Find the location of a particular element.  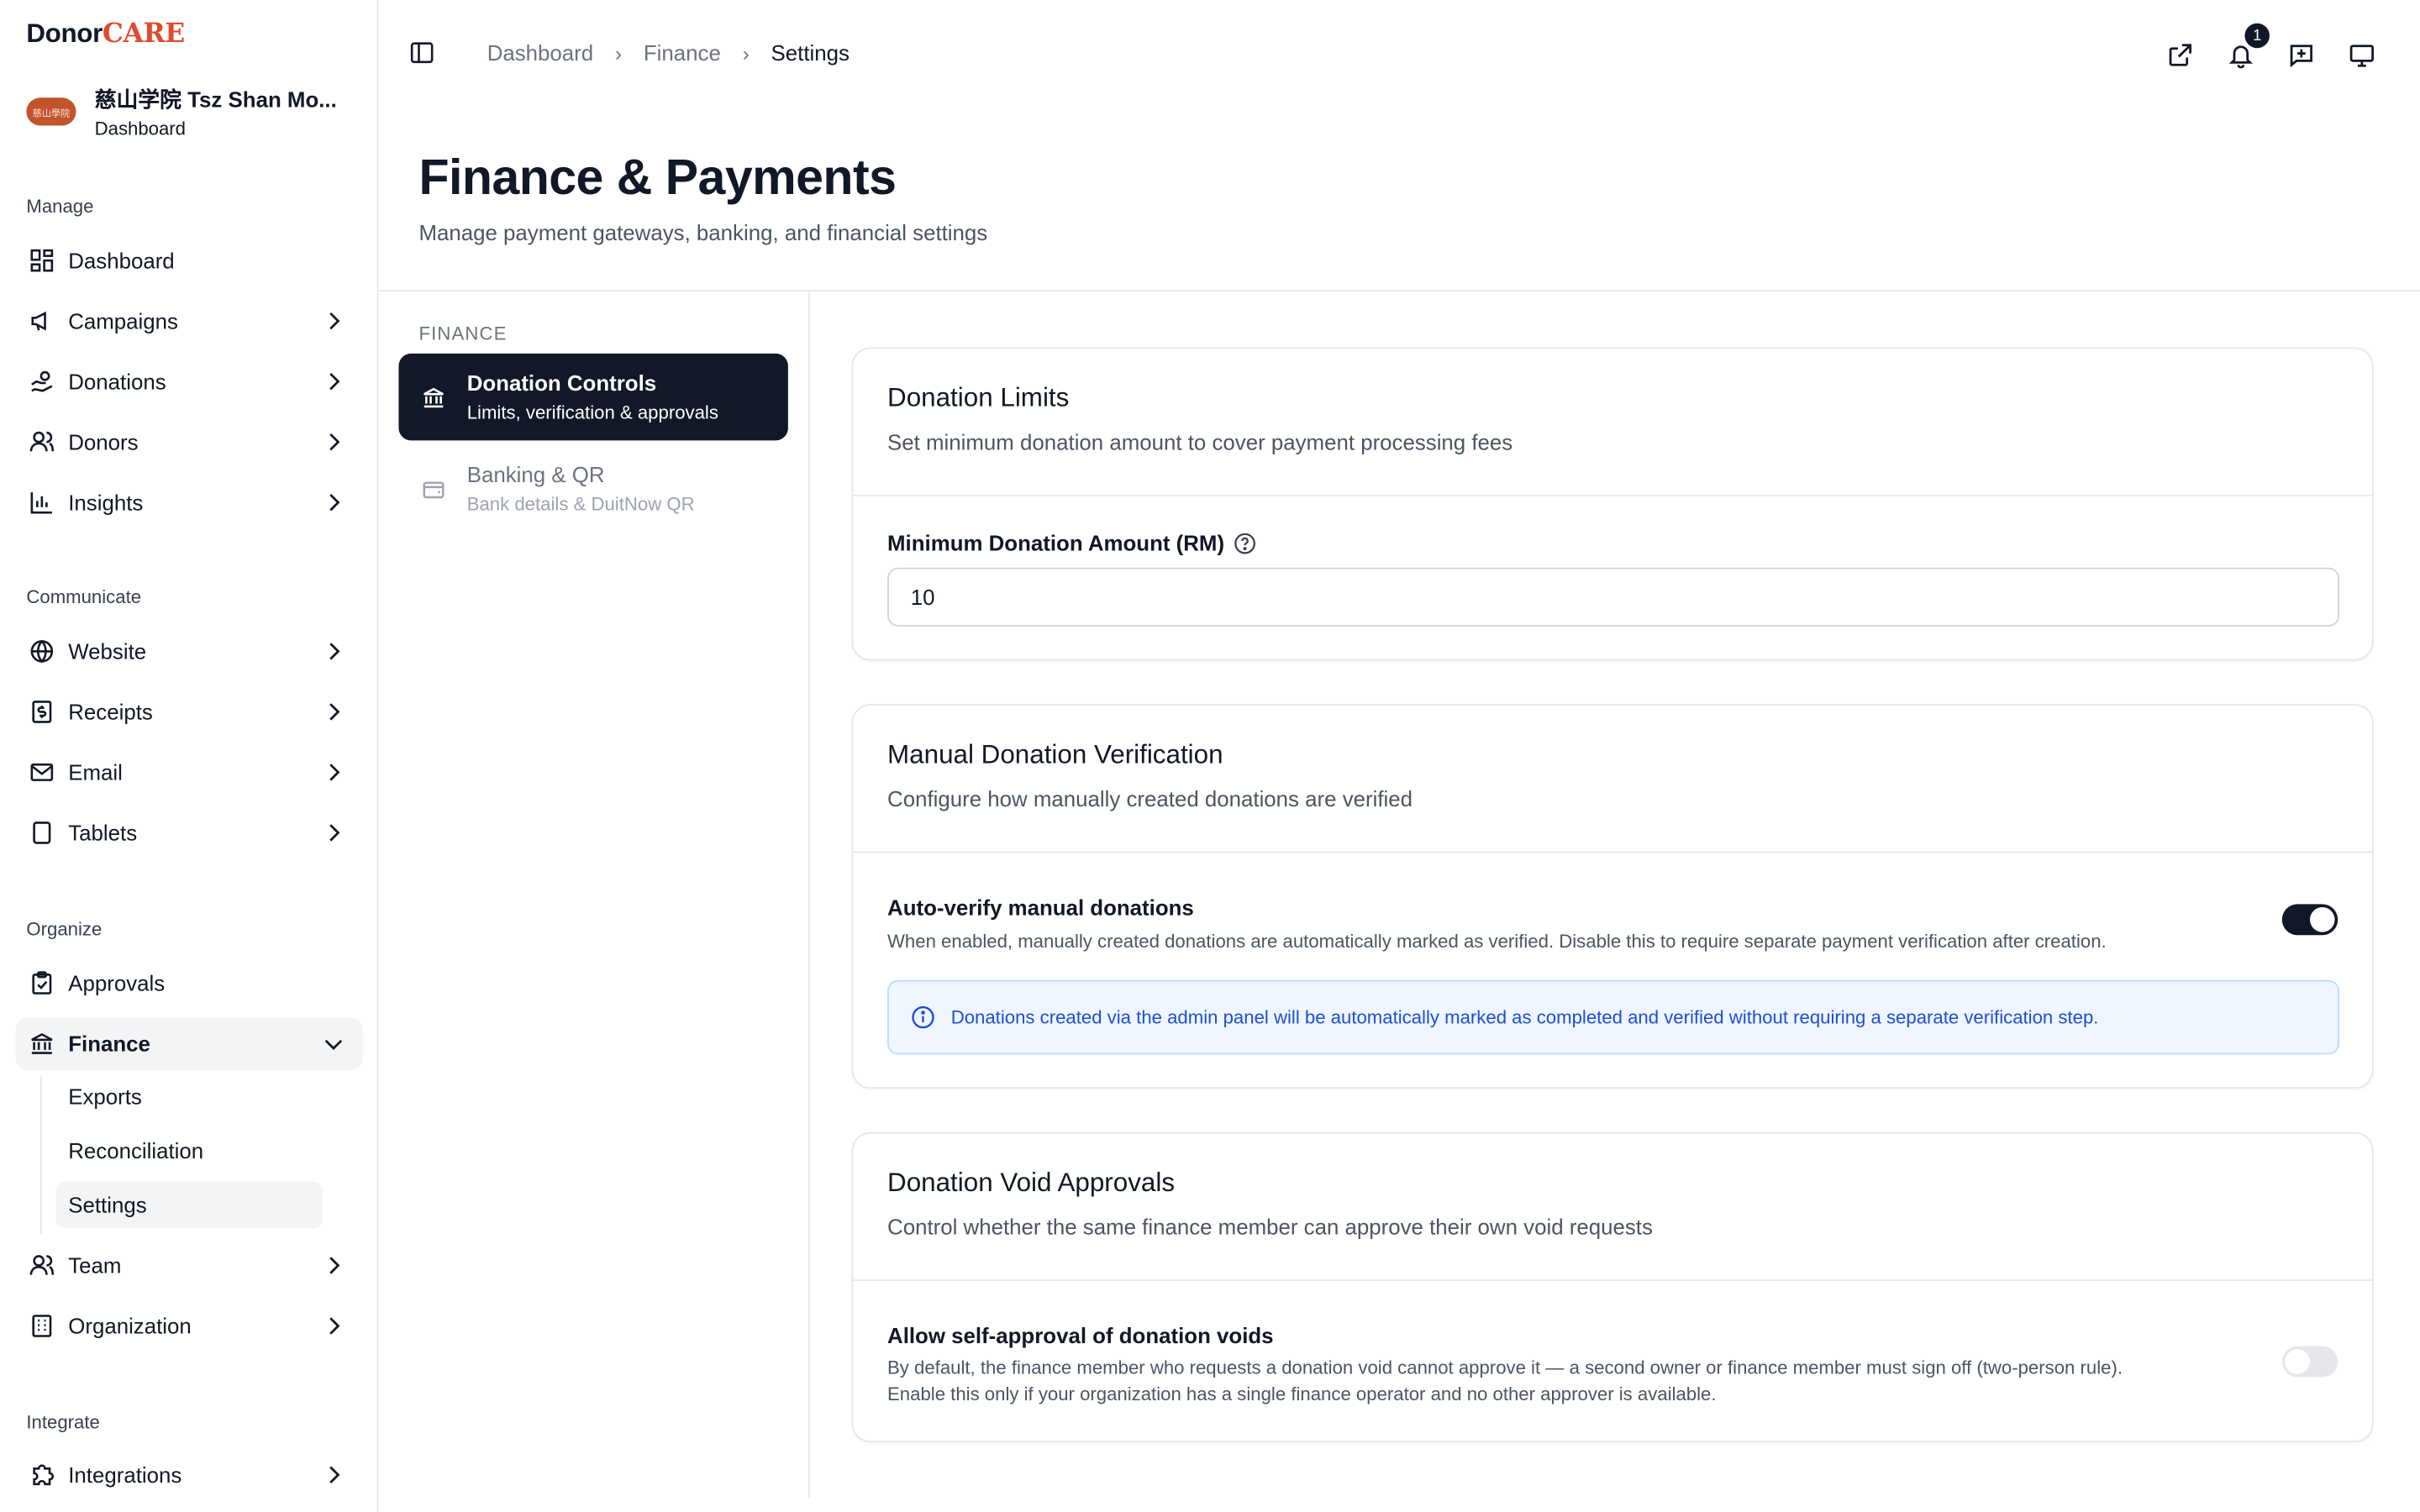

external-link-icon is located at coordinates (2179, 54).